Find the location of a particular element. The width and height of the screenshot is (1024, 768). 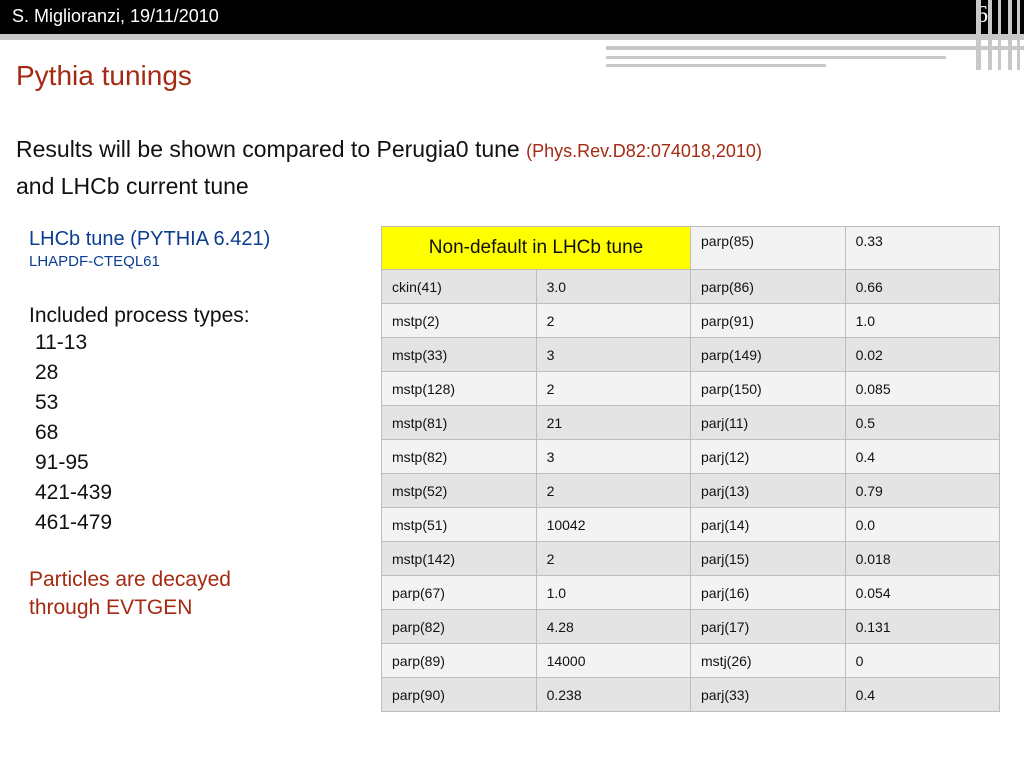

table-cell: 14000 is located at coordinates (613, 660).